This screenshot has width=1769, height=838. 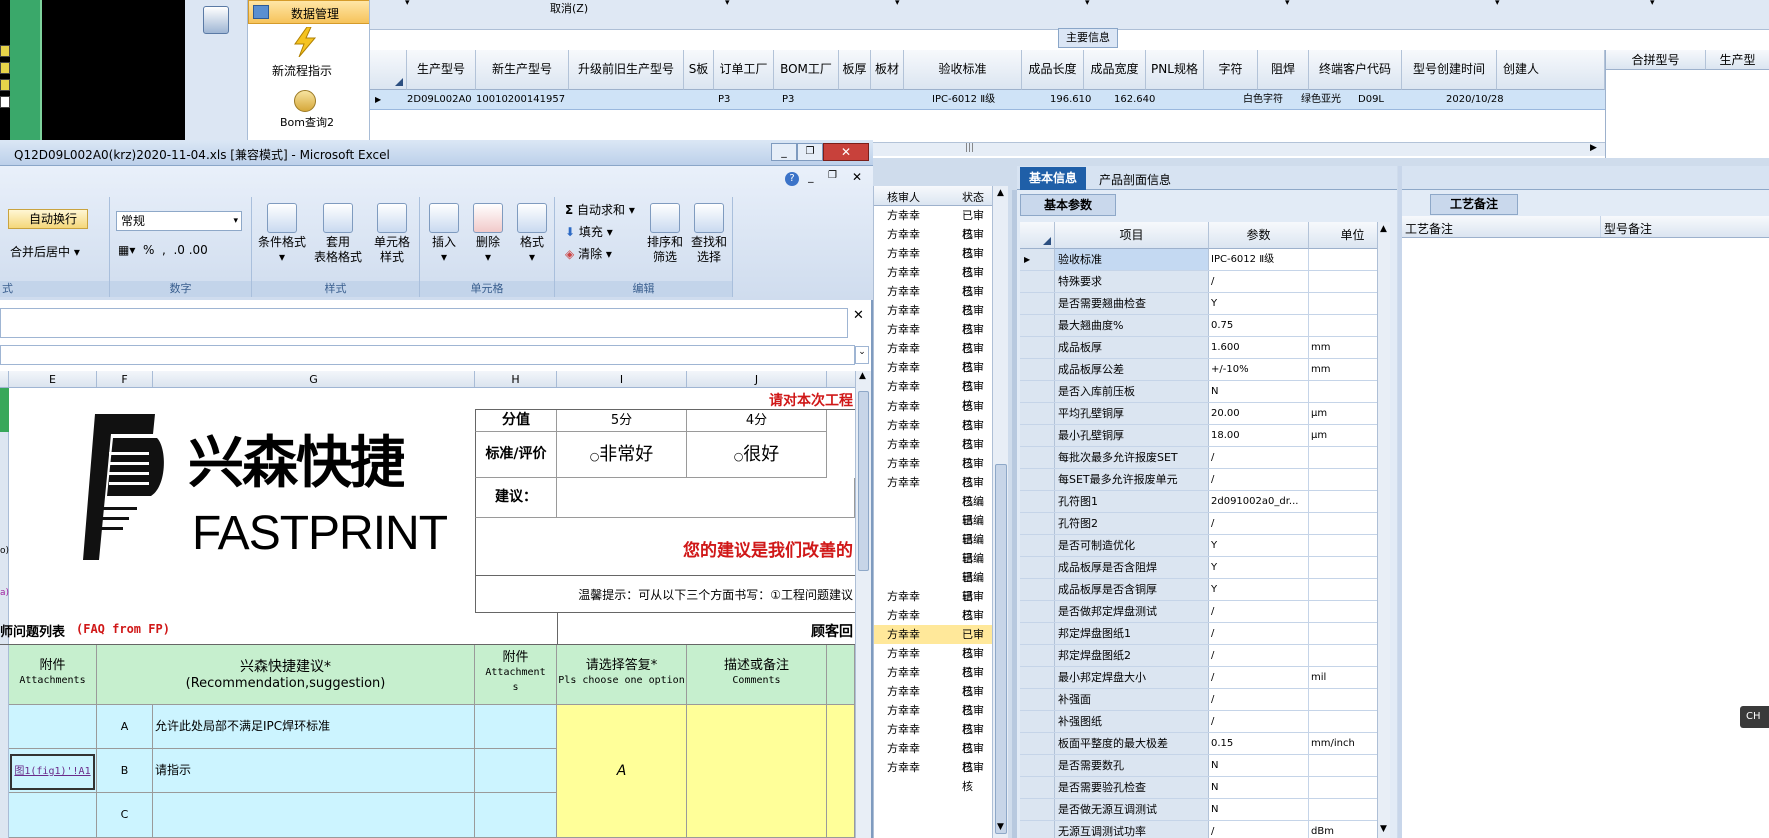 What do you see at coordinates (963, 70) in the screenshot?
I see `grid-col-header: 验收标准` at bounding box center [963, 70].